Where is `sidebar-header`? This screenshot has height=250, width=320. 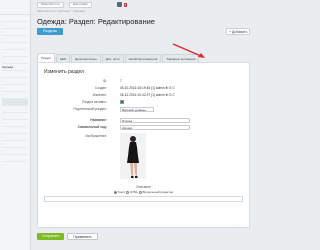
sidebar-header is located at coordinates (15, 7).